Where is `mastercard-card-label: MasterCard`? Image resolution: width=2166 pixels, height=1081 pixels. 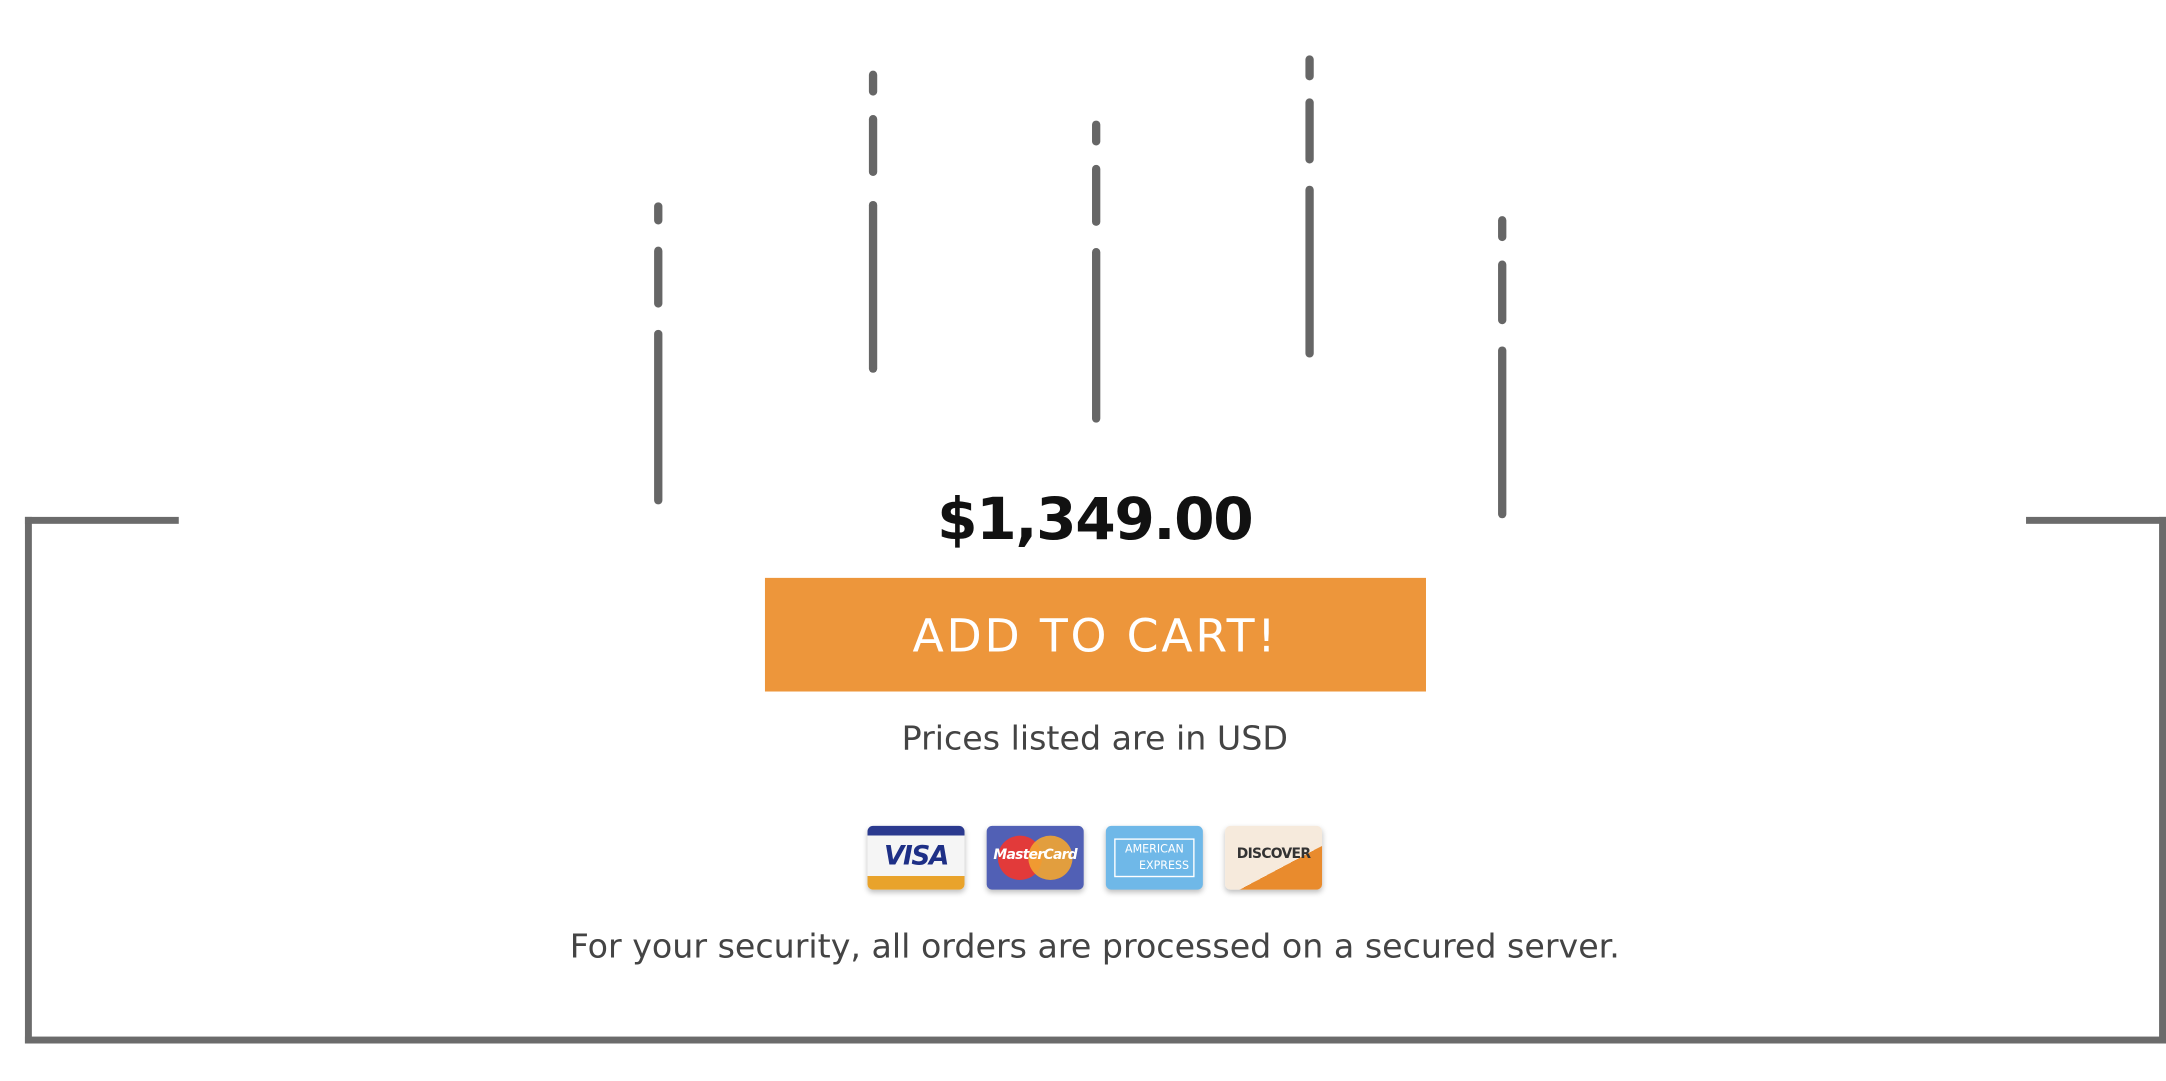
mastercard-card-label: MasterCard is located at coordinates (1035, 856).